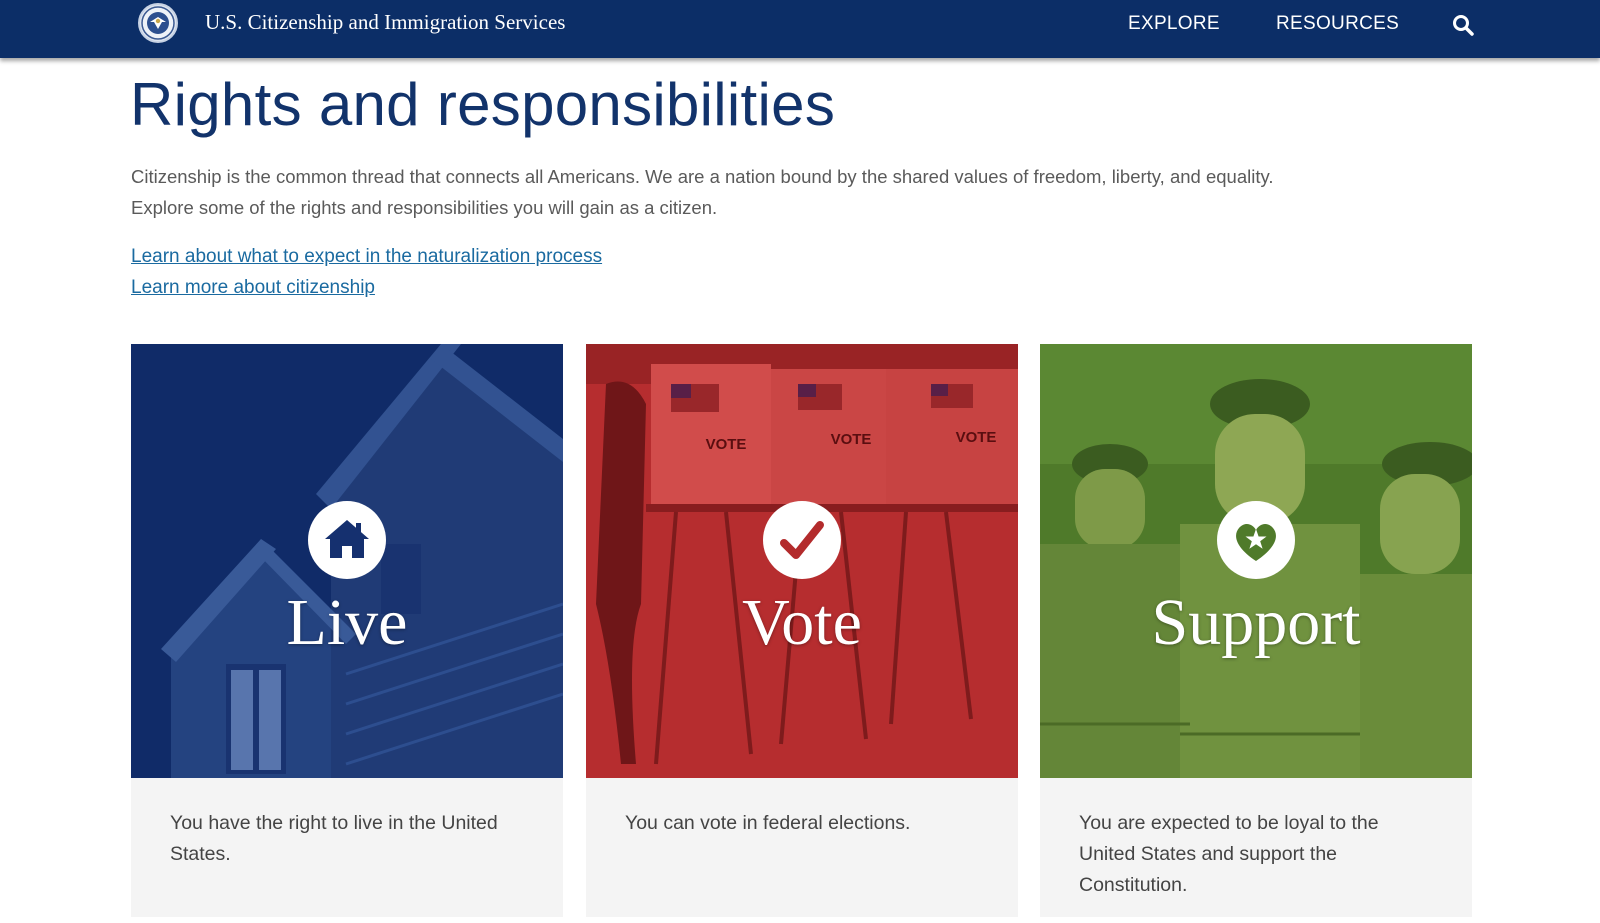 The width and height of the screenshot is (1600, 923). Describe the element at coordinates (253, 288) in the screenshot. I see `citizenship-link: Learn more about citizenship` at that location.